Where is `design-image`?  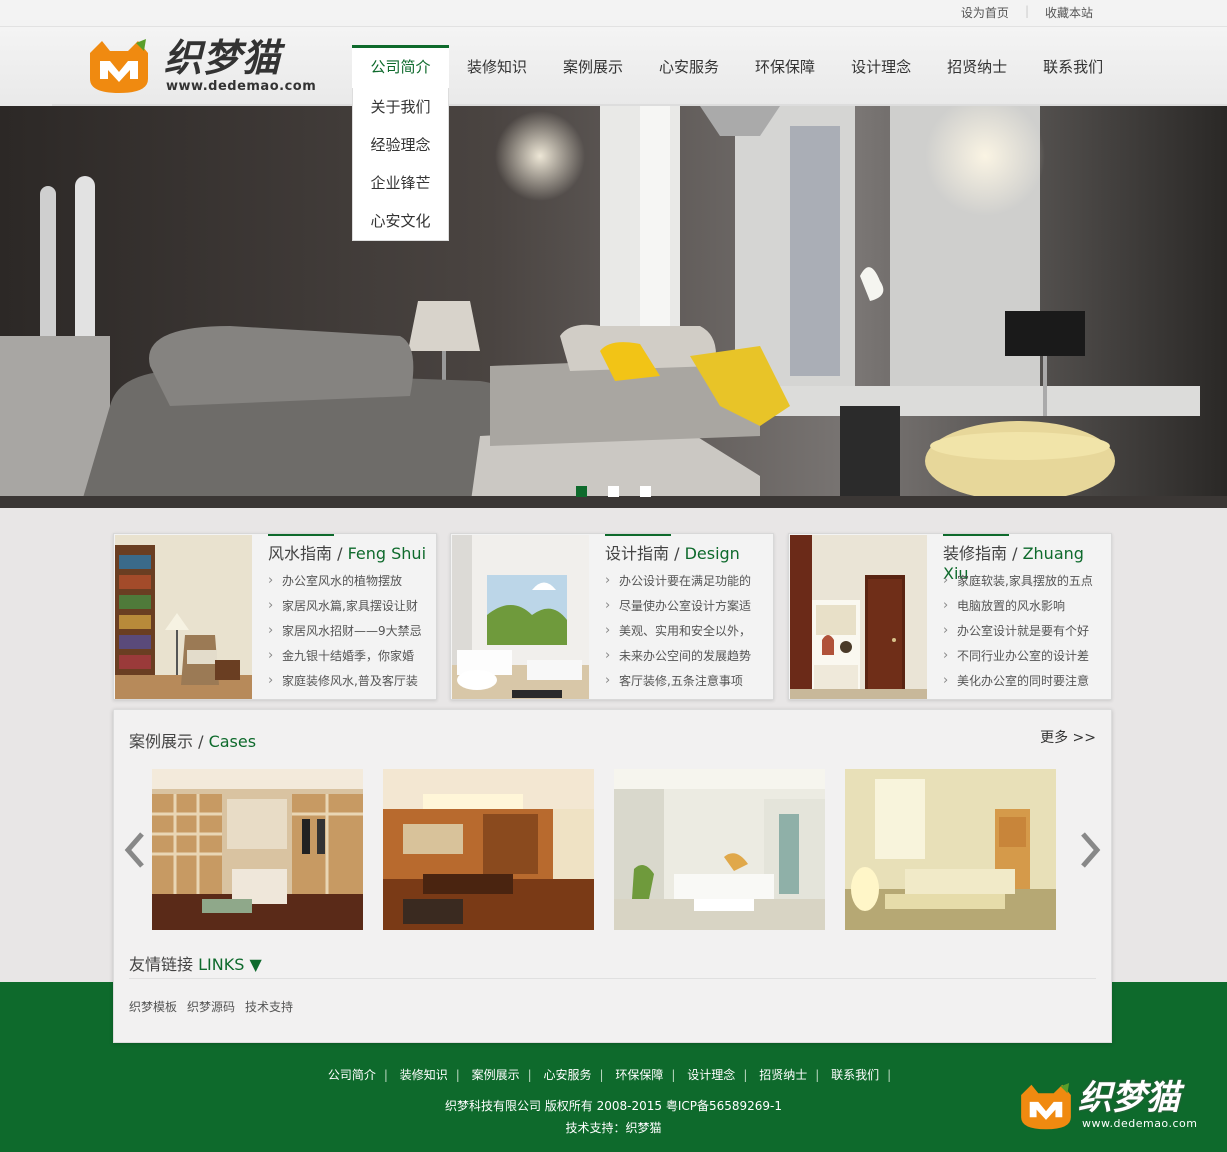 design-image is located at coordinates (520, 617).